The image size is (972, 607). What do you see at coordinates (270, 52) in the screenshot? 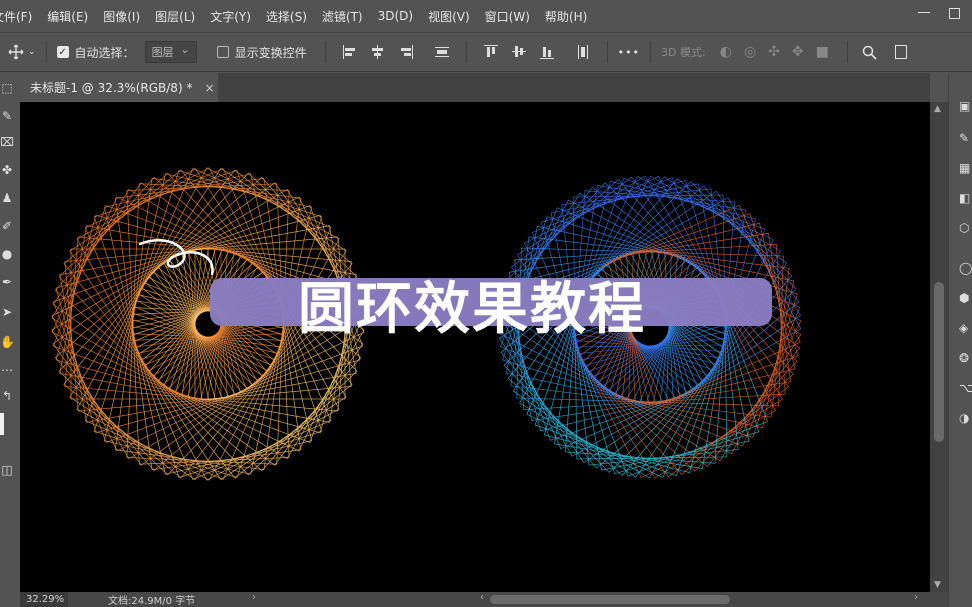
I see `show-transform-label: 显示变换控件` at bounding box center [270, 52].